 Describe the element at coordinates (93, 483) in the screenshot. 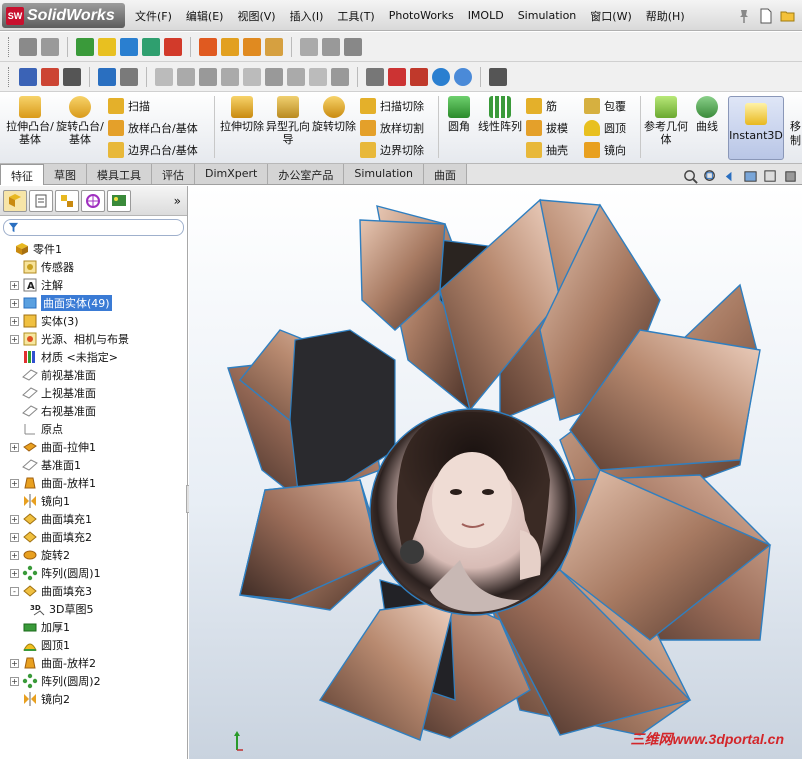

I see `tree-item: + 曲面-放样1` at that location.